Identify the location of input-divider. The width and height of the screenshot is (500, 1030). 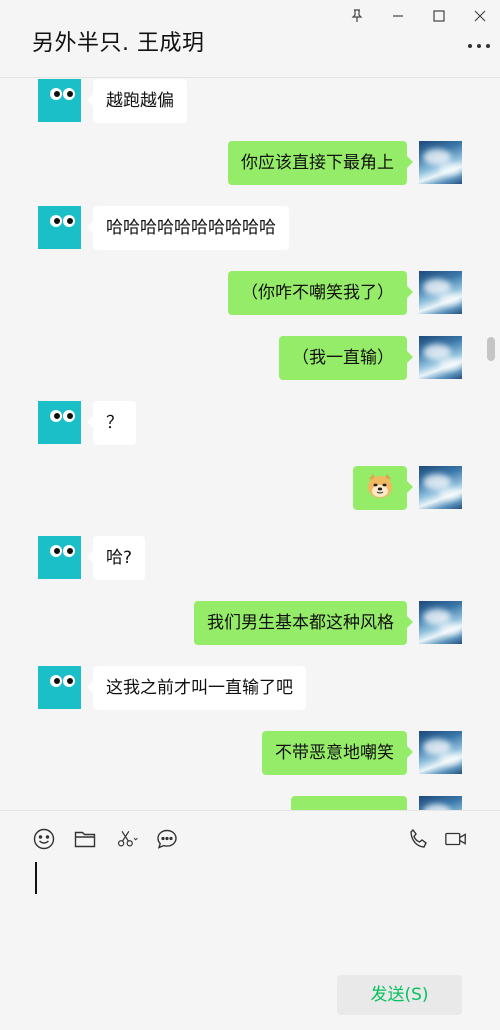
(250, 810).